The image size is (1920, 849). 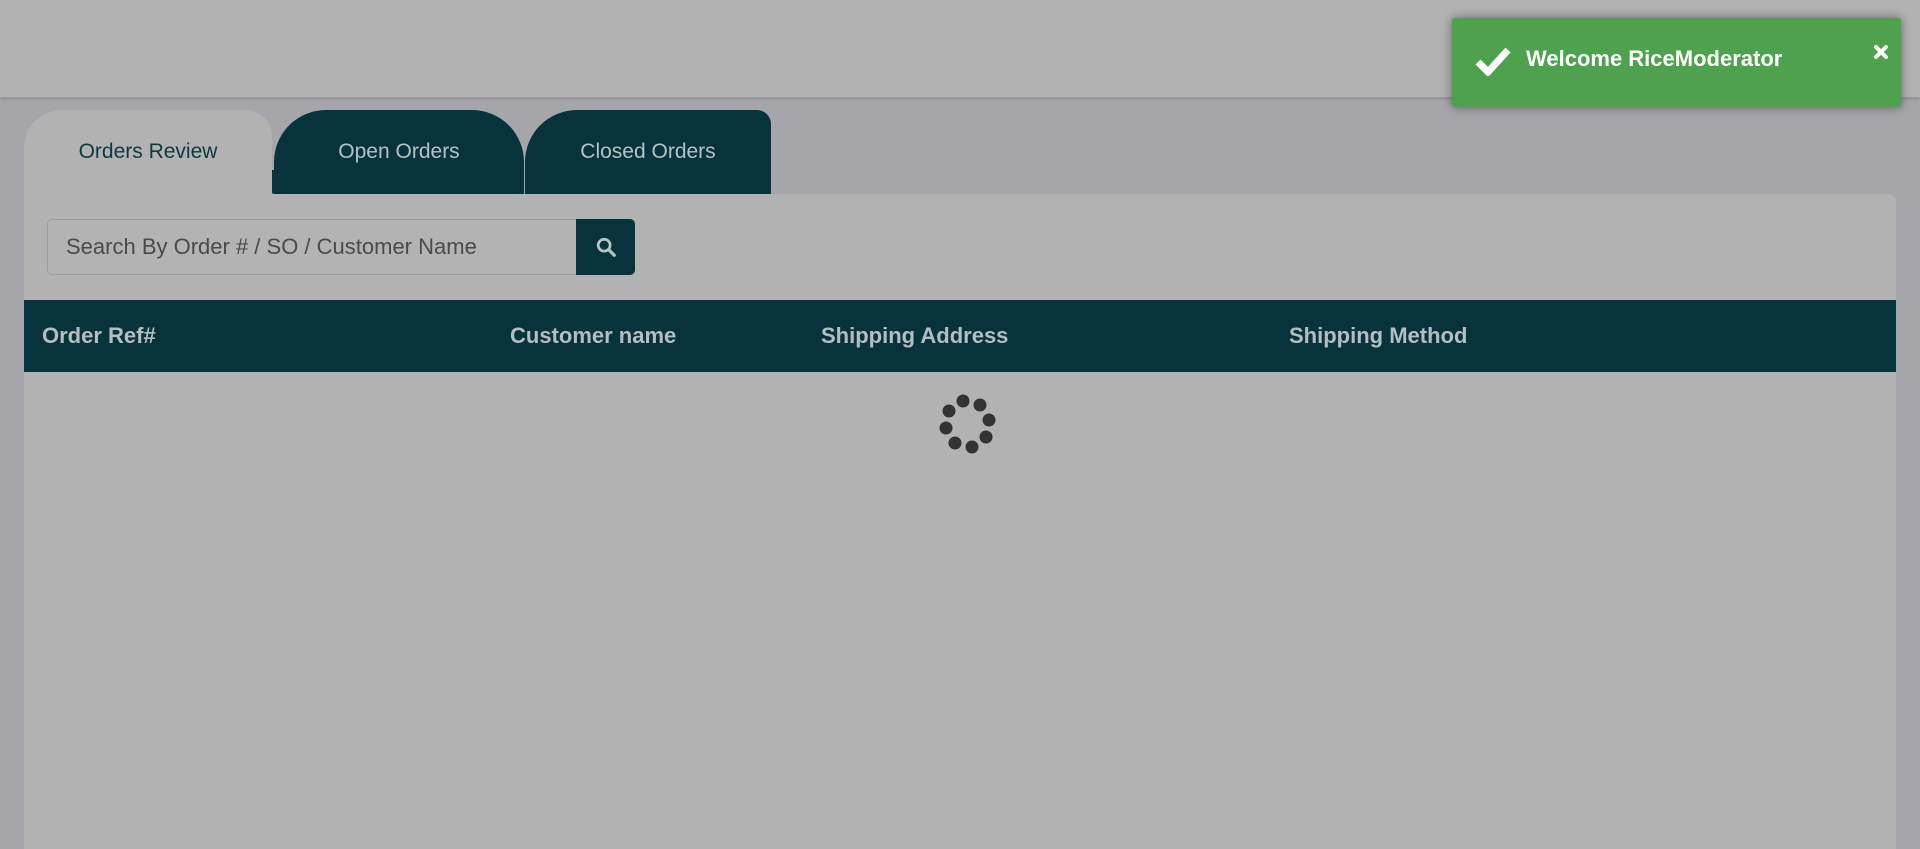 I want to click on loading-spinner, so click(x=967, y=424).